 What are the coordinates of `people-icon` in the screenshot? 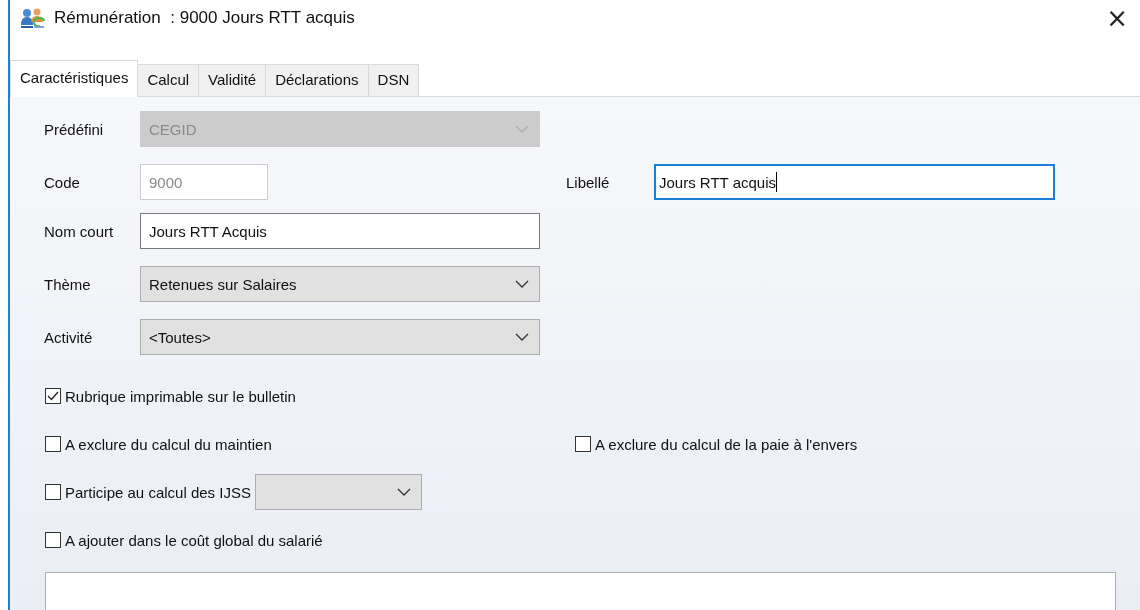 It's located at (33, 18).